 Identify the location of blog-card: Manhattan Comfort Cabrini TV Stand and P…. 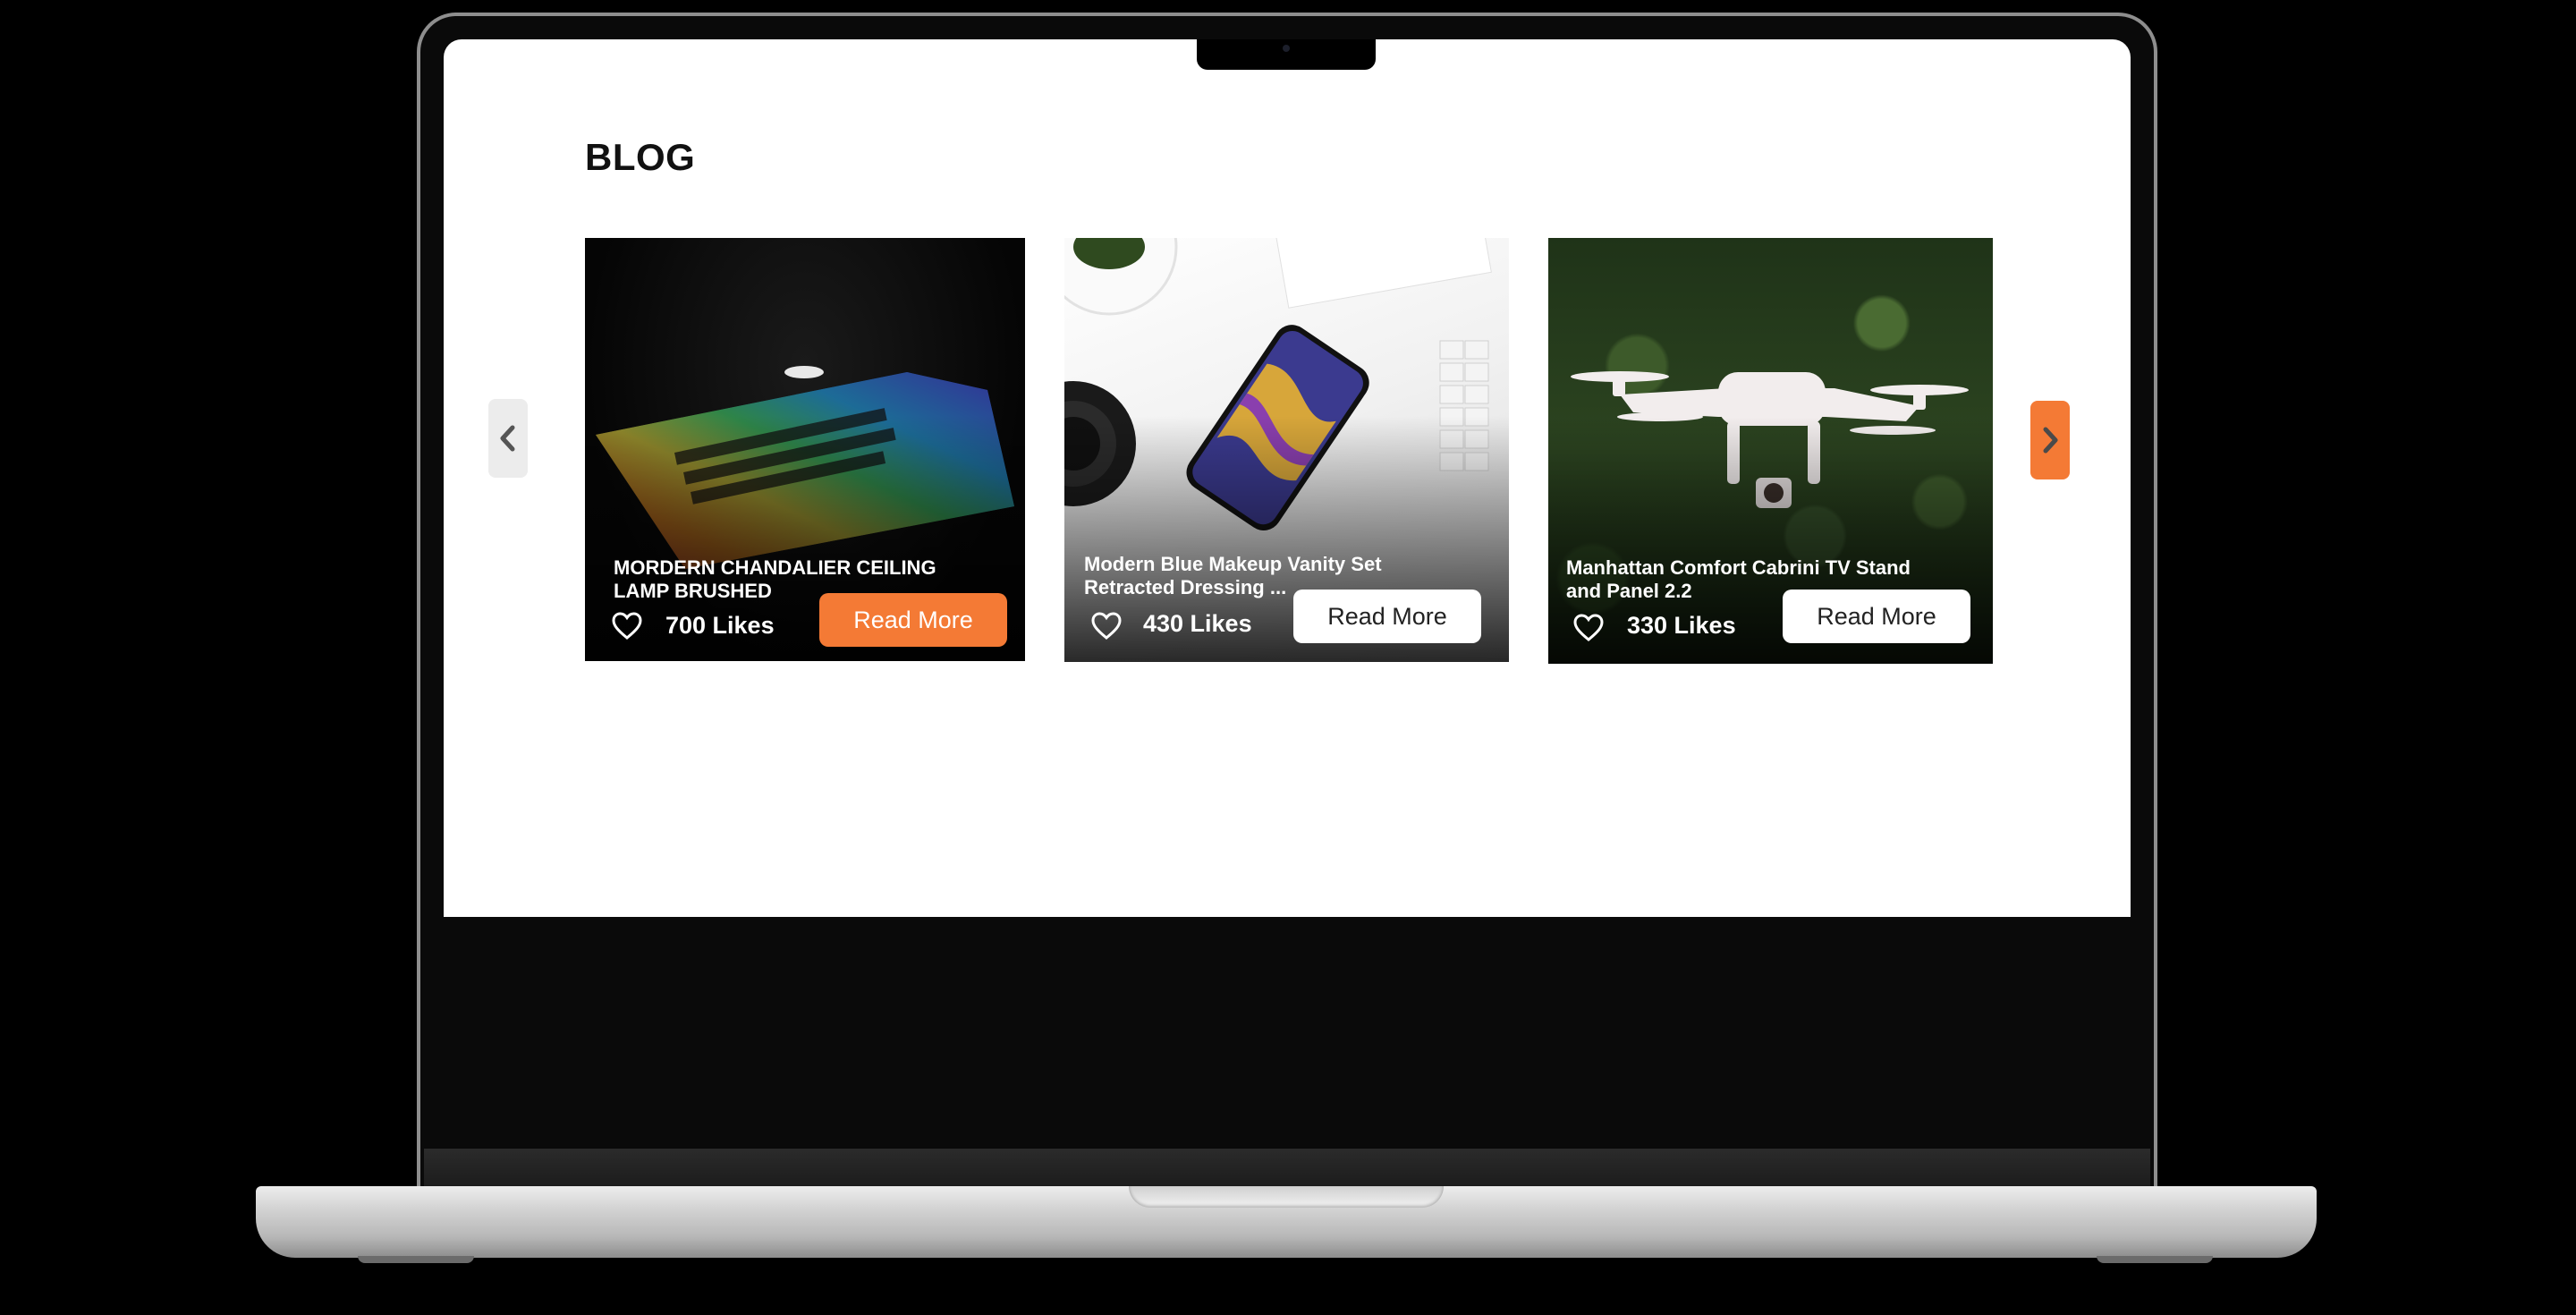
(1770, 451).